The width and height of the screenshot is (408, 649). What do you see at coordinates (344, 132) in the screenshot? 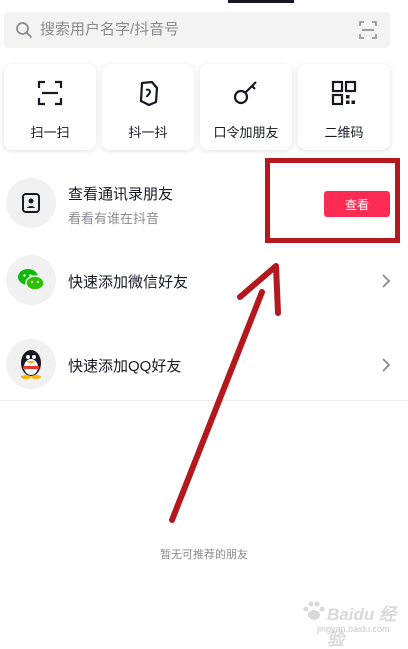
I see `qr-code-label: 二维码` at bounding box center [344, 132].